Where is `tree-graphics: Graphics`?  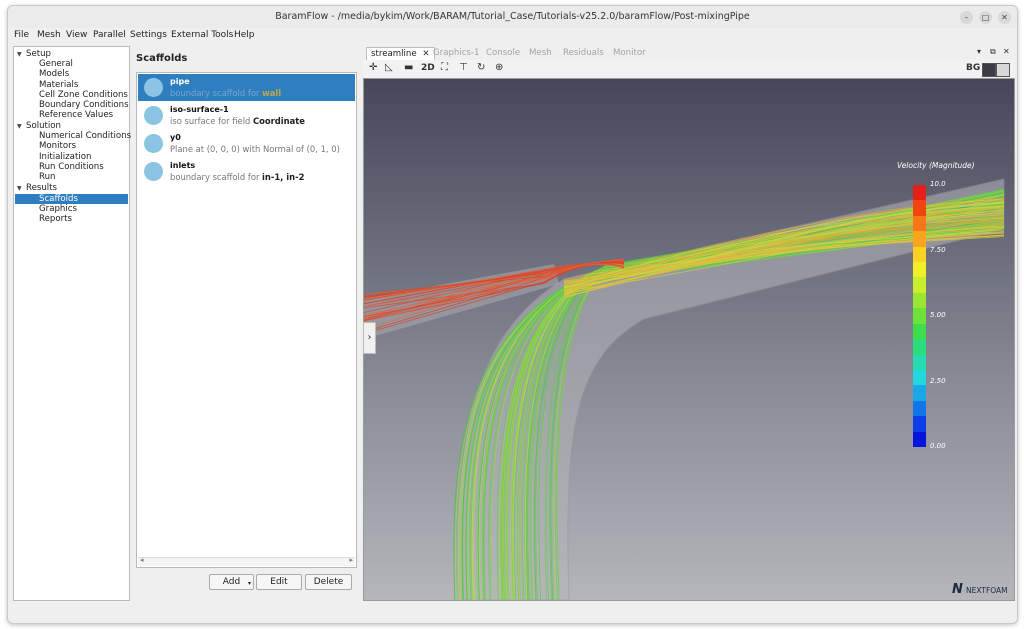
tree-graphics: Graphics is located at coordinates (58, 209).